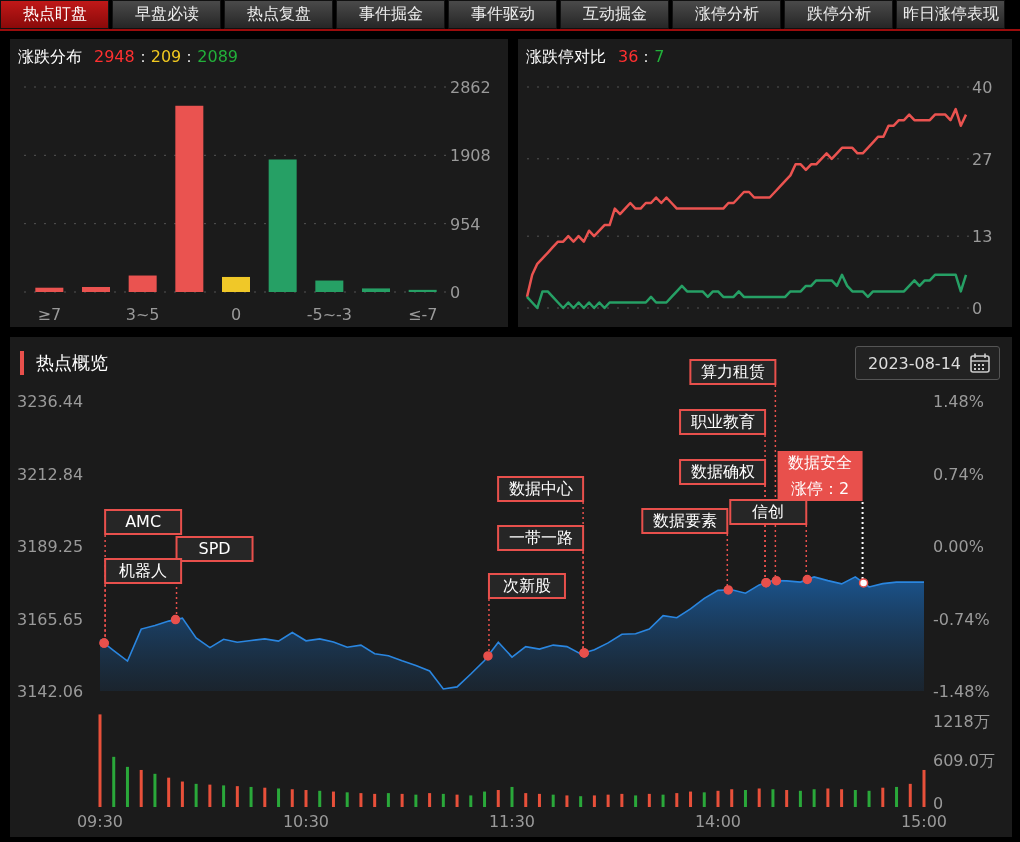  I want to click on axis-label: 3212.84, so click(50, 474).